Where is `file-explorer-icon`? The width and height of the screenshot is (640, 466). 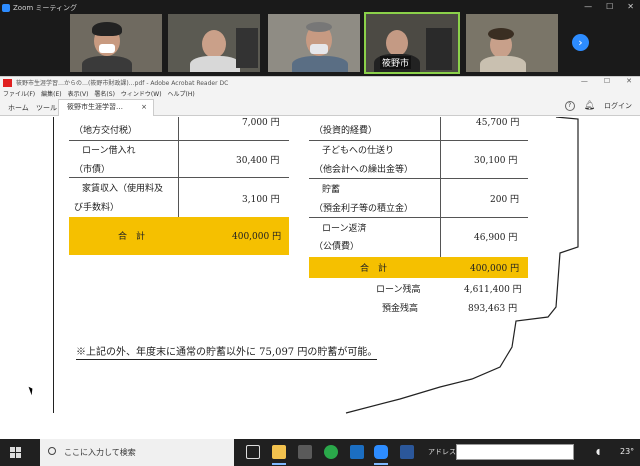 file-explorer-icon is located at coordinates (279, 452).